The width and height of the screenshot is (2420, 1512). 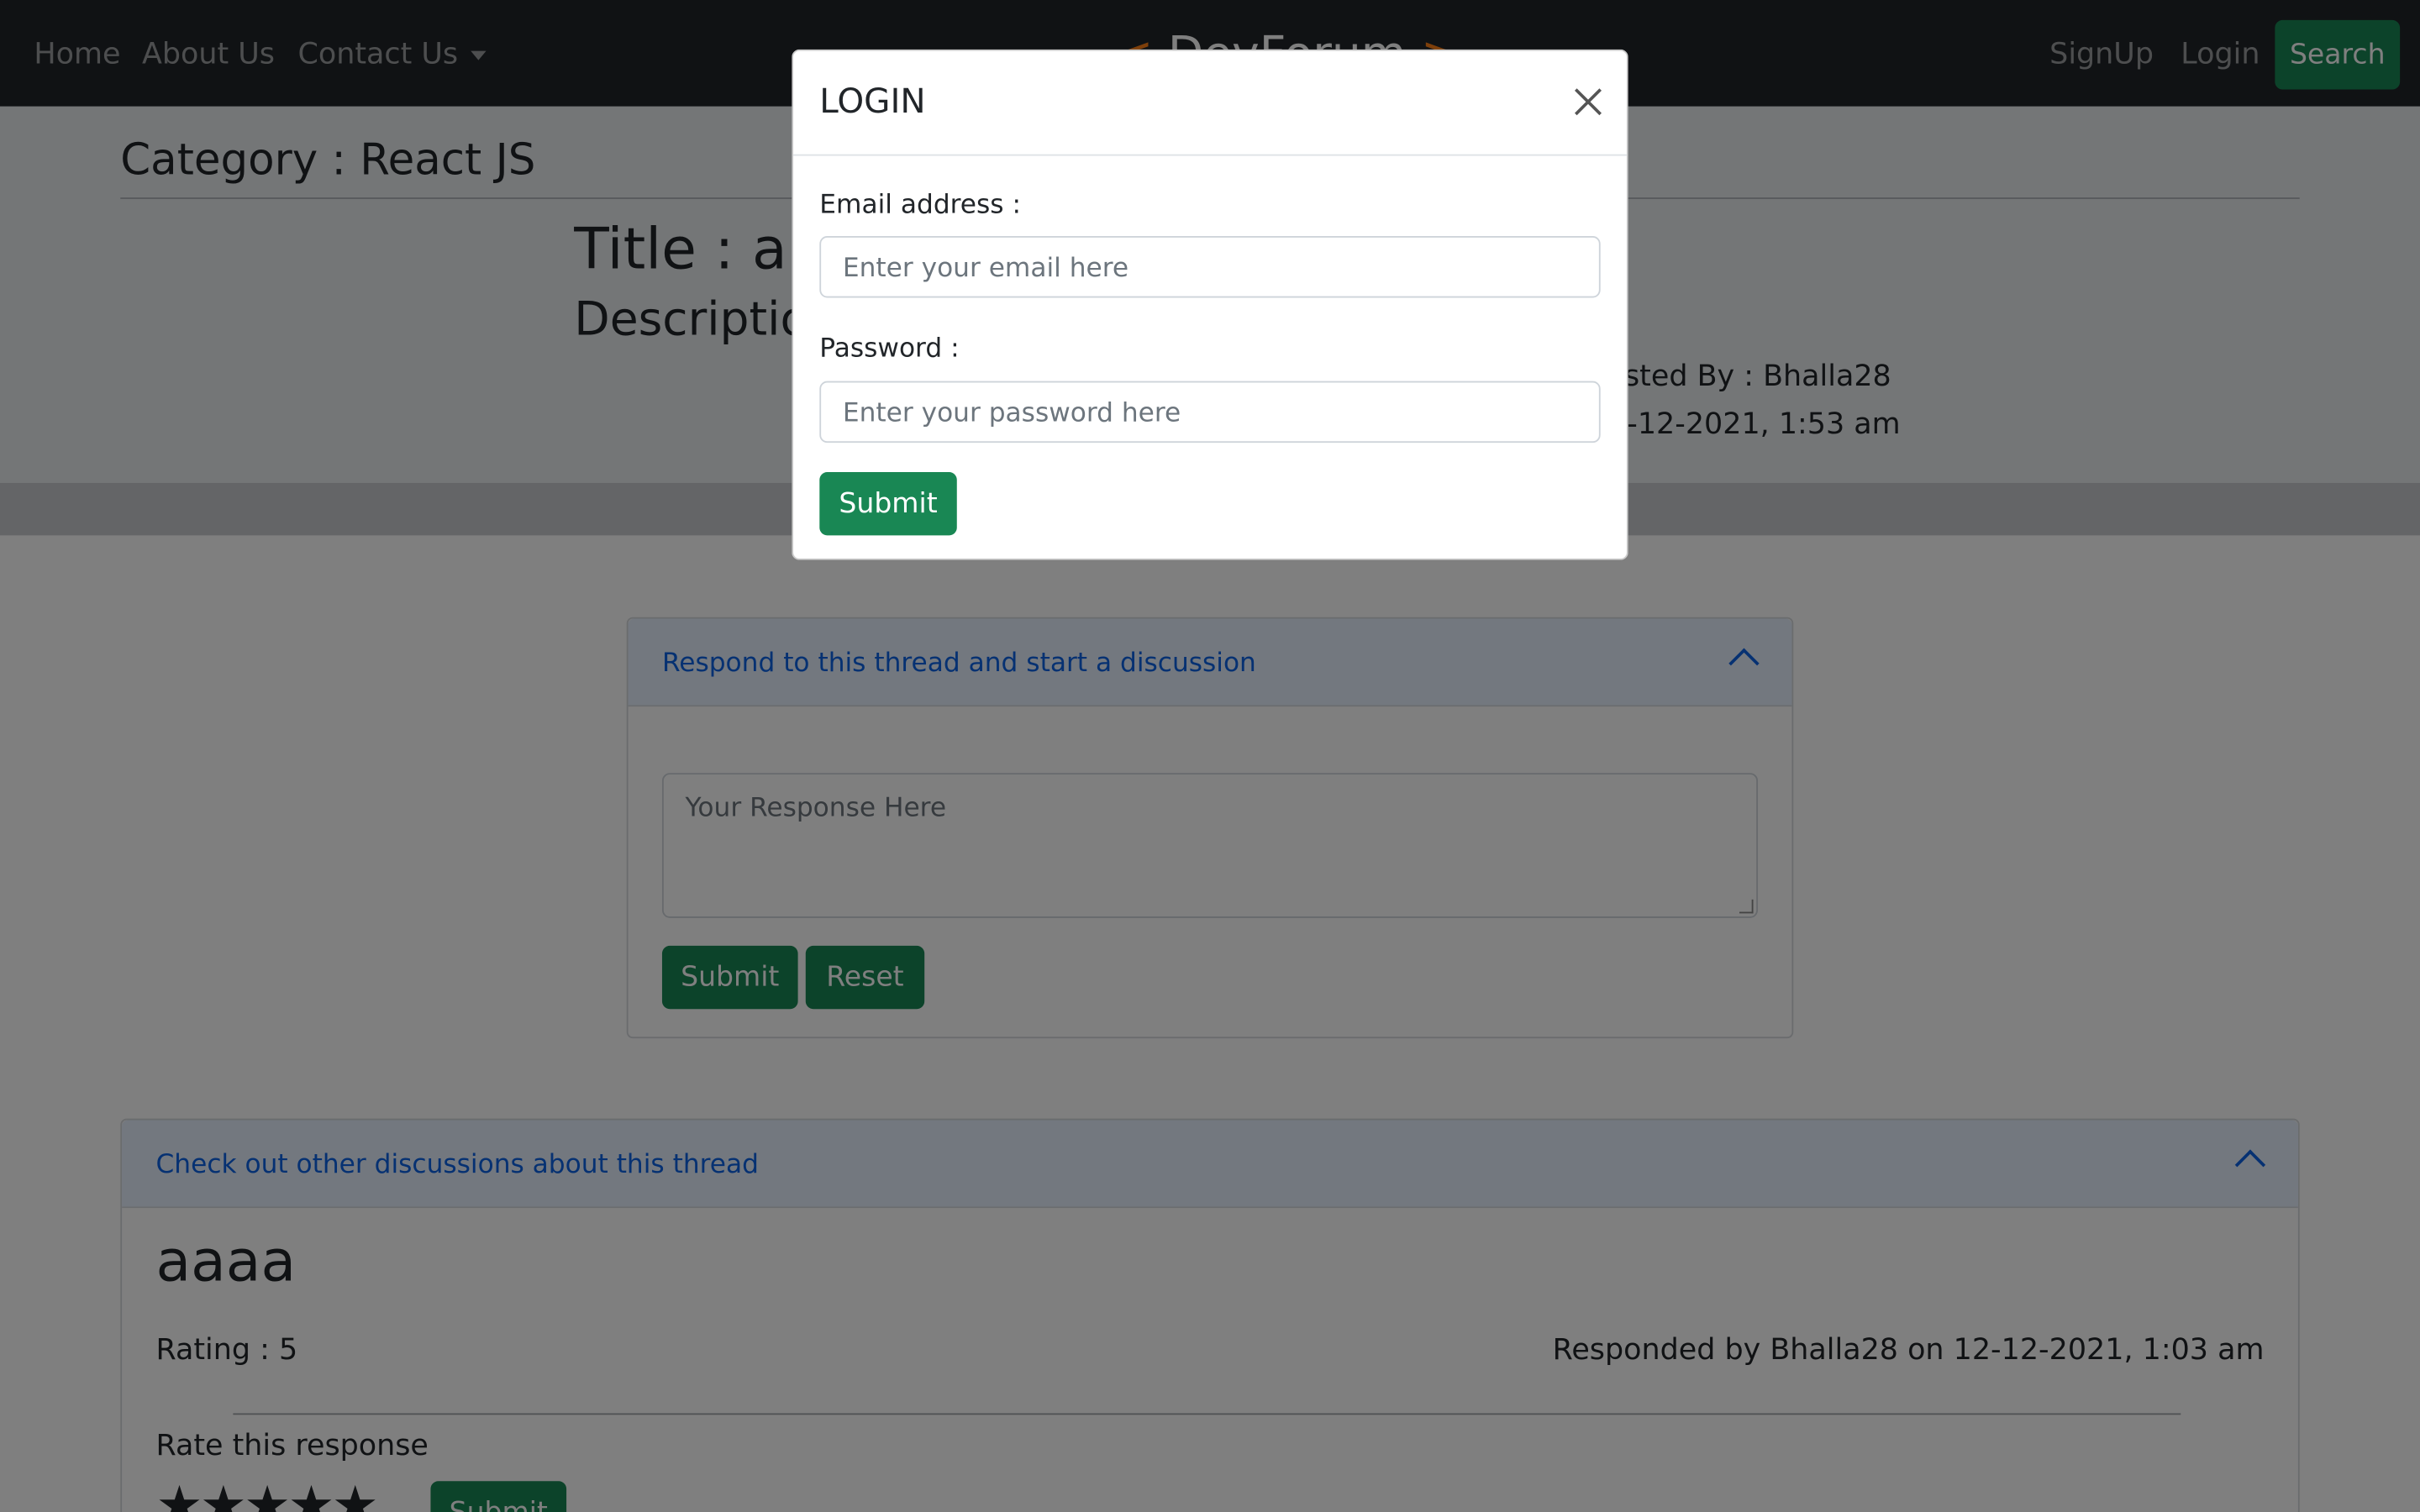 What do you see at coordinates (1588, 101) in the screenshot?
I see `close-icon` at bounding box center [1588, 101].